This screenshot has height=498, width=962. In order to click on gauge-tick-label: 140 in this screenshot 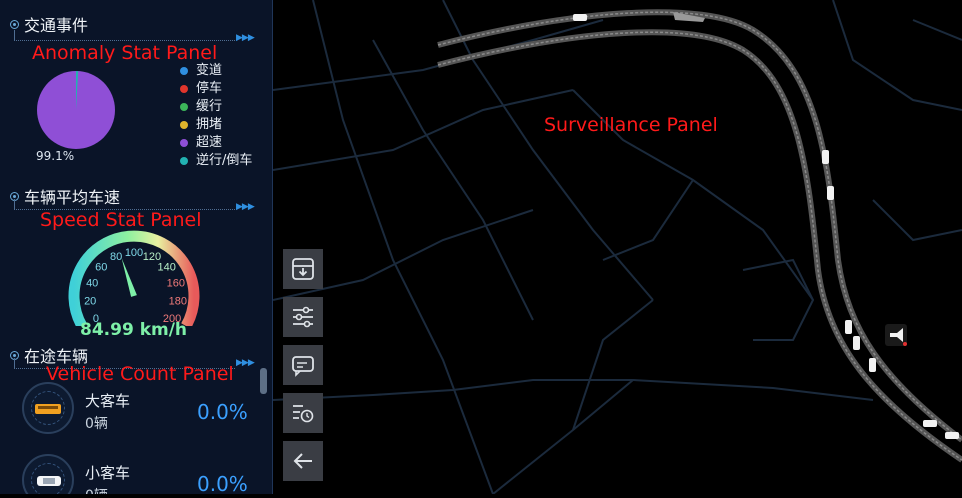, I will do `click(167, 268)`.